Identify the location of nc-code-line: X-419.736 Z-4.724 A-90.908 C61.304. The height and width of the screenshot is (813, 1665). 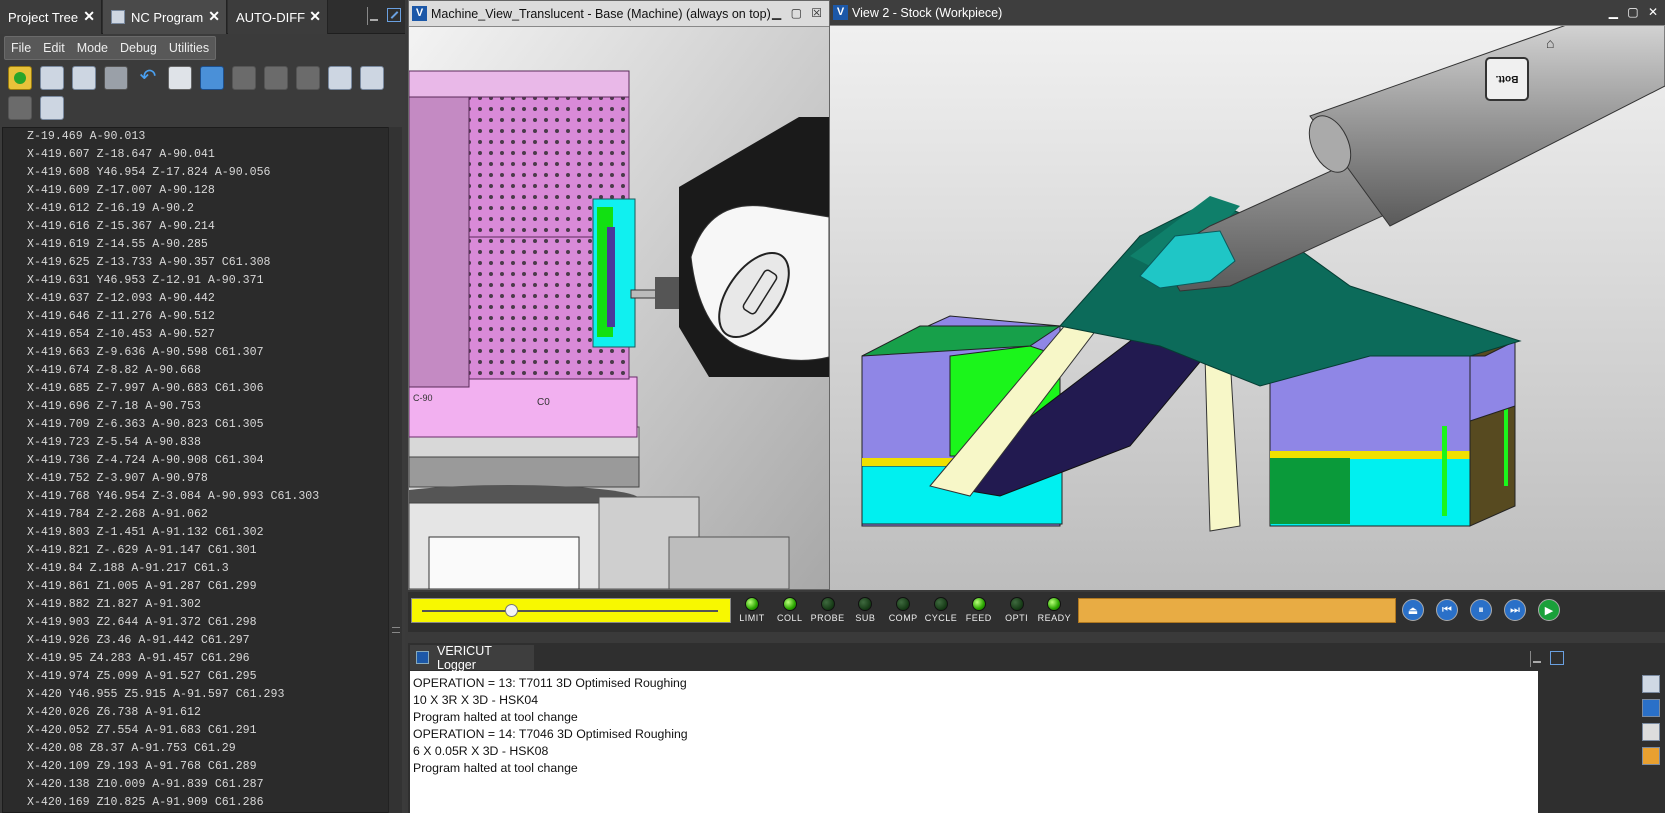
(201, 461).